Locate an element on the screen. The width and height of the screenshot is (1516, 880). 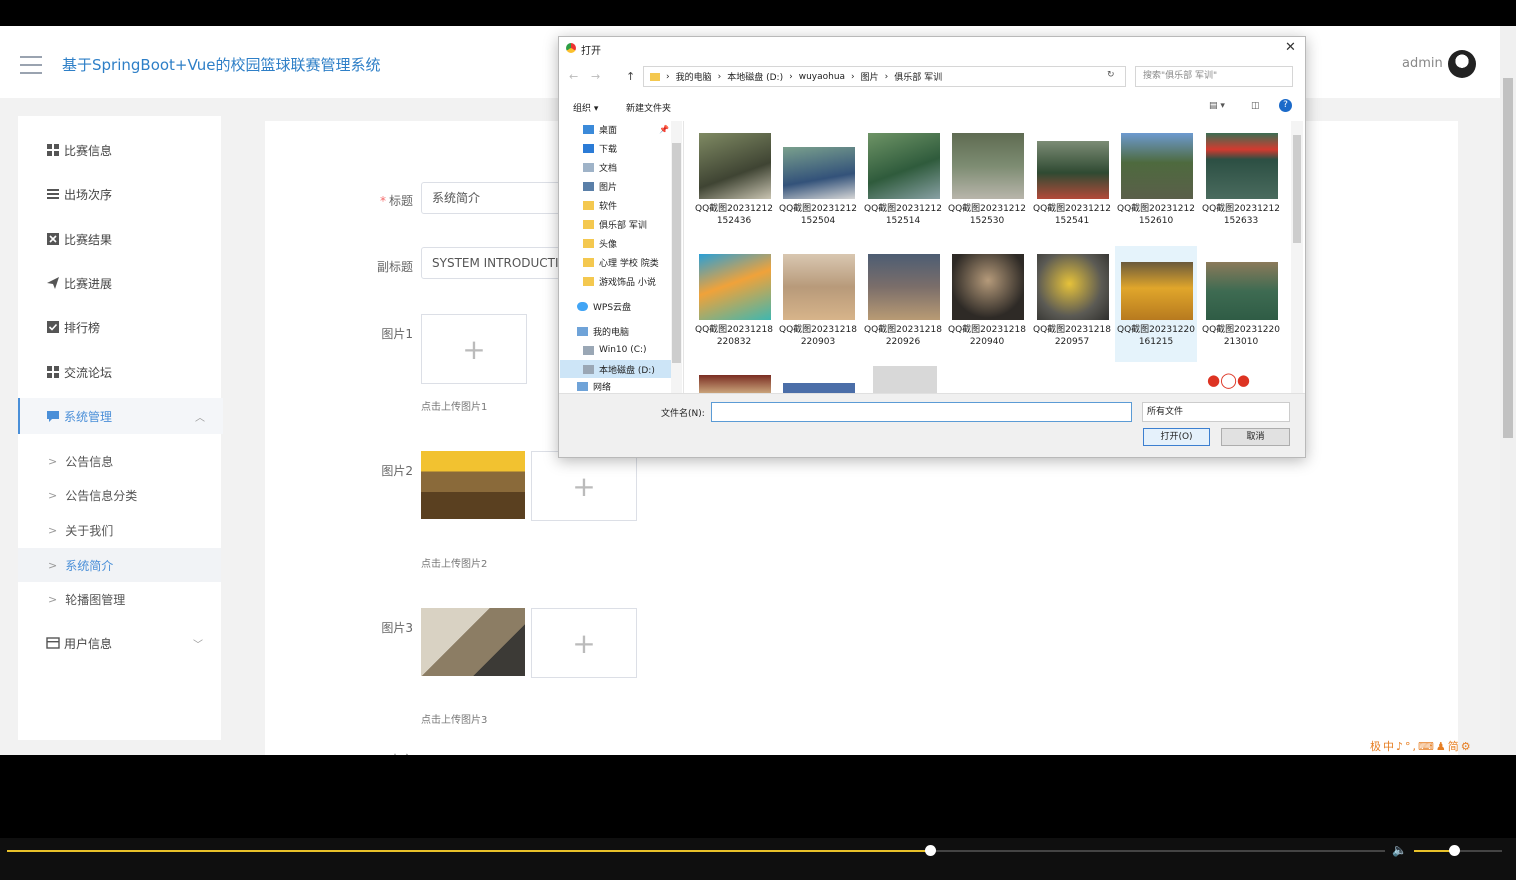
organize-menu: 组织 ▾ is located at coordinates (585, 107).